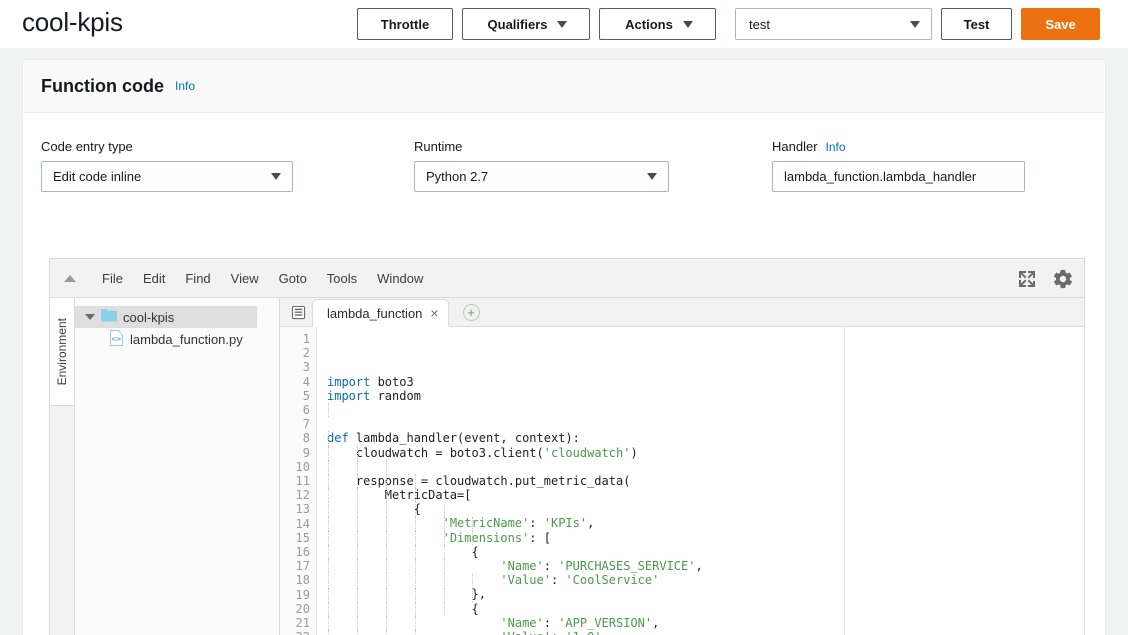  What do you see at coordinates (70, 278) in the screenshot?
I see `collapse-caret-icon` at bounding box center [70, 278].